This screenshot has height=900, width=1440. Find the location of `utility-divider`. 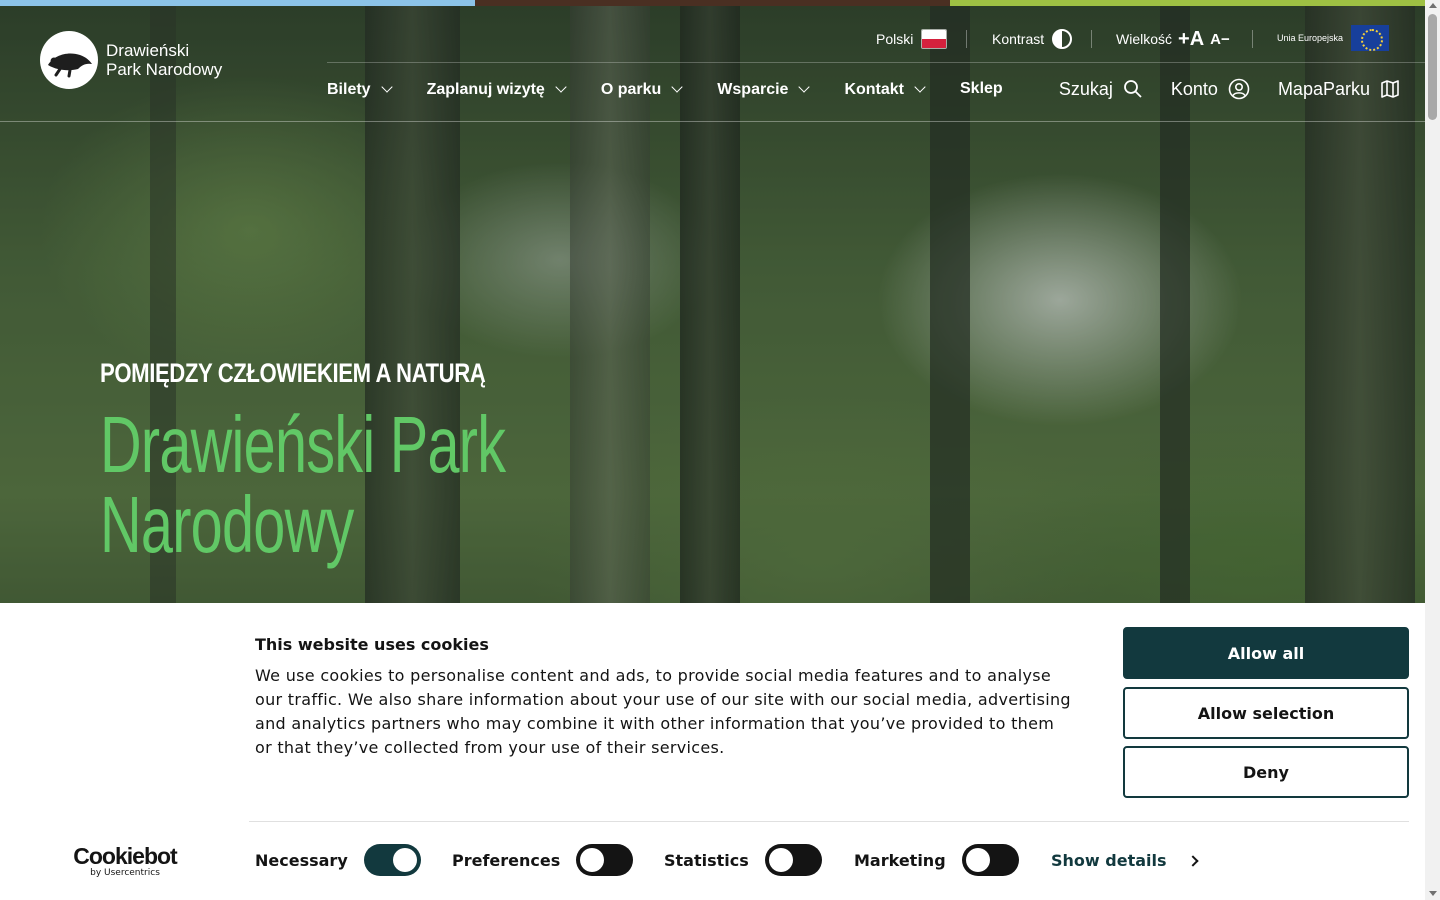

utility-divider is located at coordinates (876, 62).